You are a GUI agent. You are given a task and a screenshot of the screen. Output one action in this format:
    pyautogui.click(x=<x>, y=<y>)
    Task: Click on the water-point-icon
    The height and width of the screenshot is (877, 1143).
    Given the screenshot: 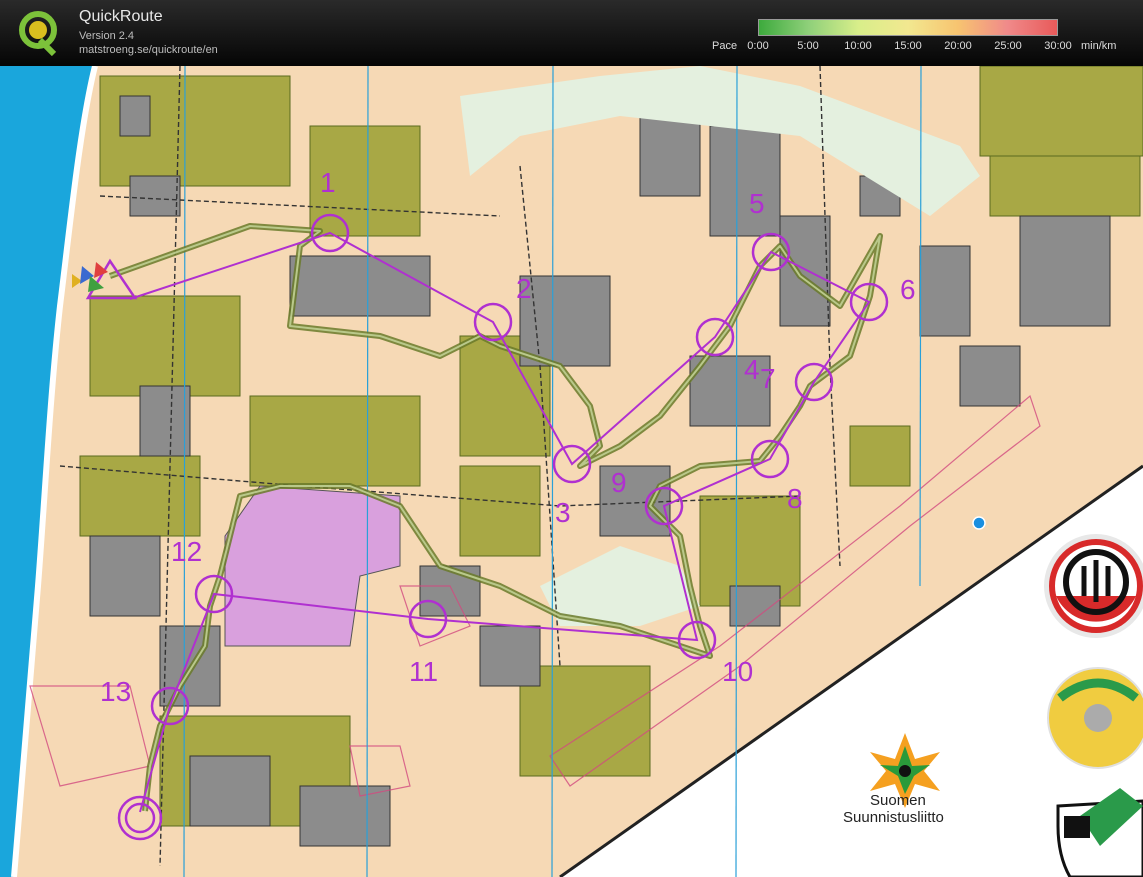 What is the action you would take?
    pyautogui.click(x=979, y=523)
    